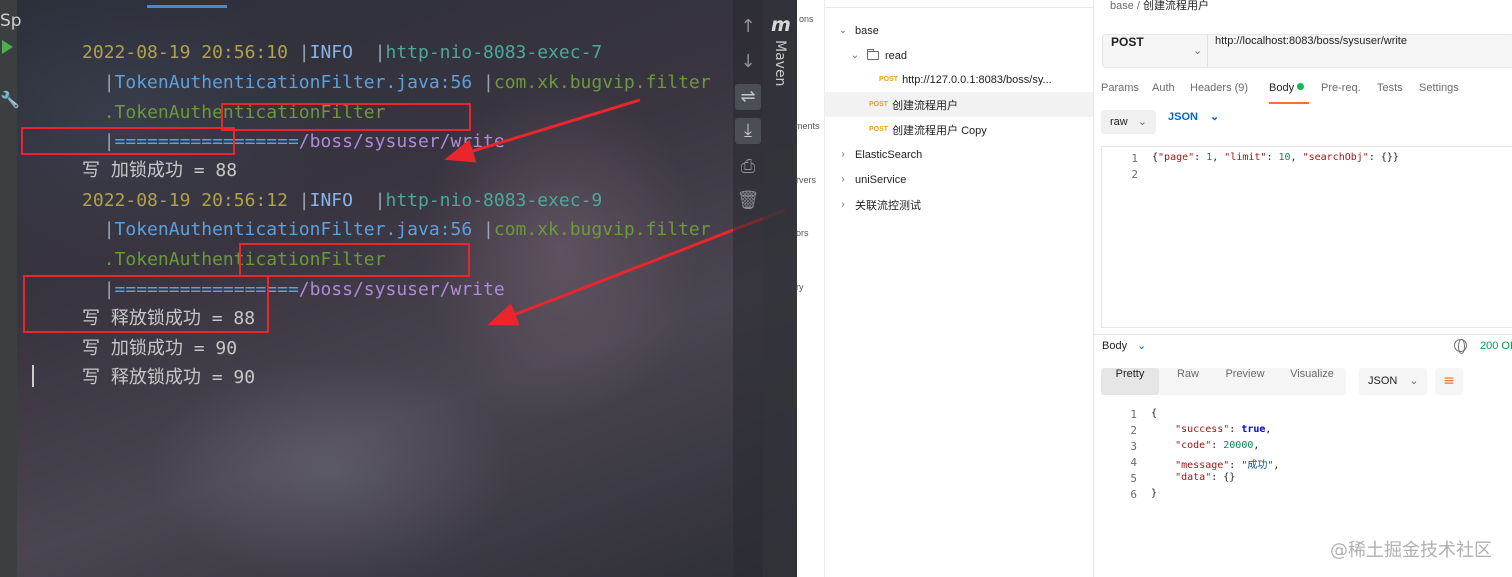 Image resolution: width=1512 pixels, height=577 pixels. Describe the element at coordinates (1439, 93) in the screenshot. I see `tab-settings: Settings` at that location.